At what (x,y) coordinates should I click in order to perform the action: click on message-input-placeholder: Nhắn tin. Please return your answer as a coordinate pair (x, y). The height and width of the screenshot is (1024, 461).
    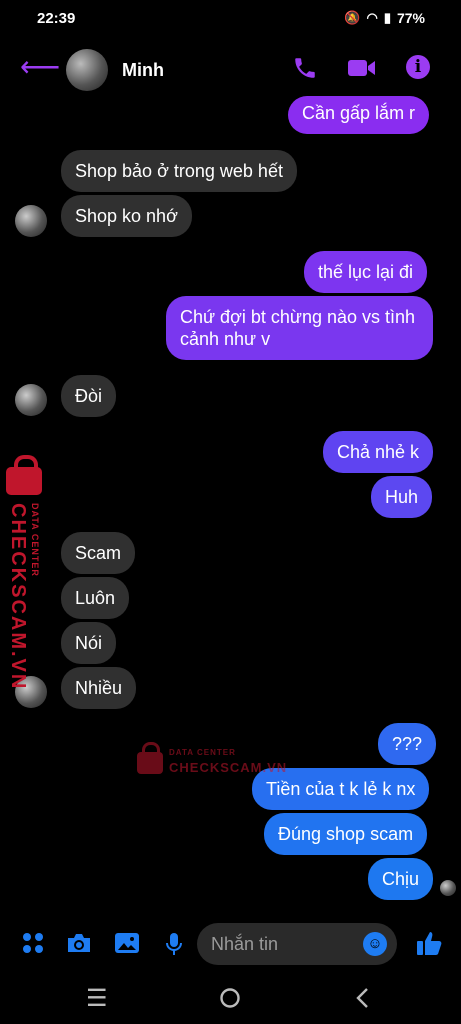
    Looking at the image, I should click on (245, 944).